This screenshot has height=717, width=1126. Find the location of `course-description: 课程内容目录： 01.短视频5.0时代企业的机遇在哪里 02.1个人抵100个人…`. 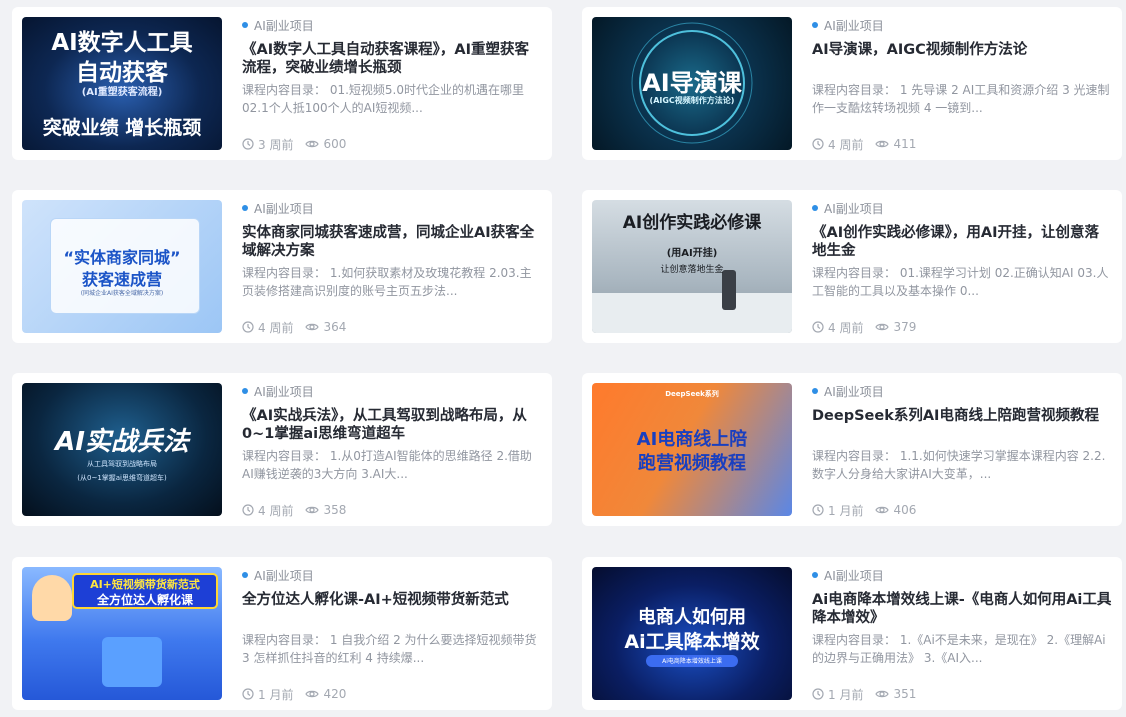

course-description: 课程内容目录： 01.短视频5.0时代企业的机遇在哪里 02.1个人抵100个人… is located at coordinates (383, 99).